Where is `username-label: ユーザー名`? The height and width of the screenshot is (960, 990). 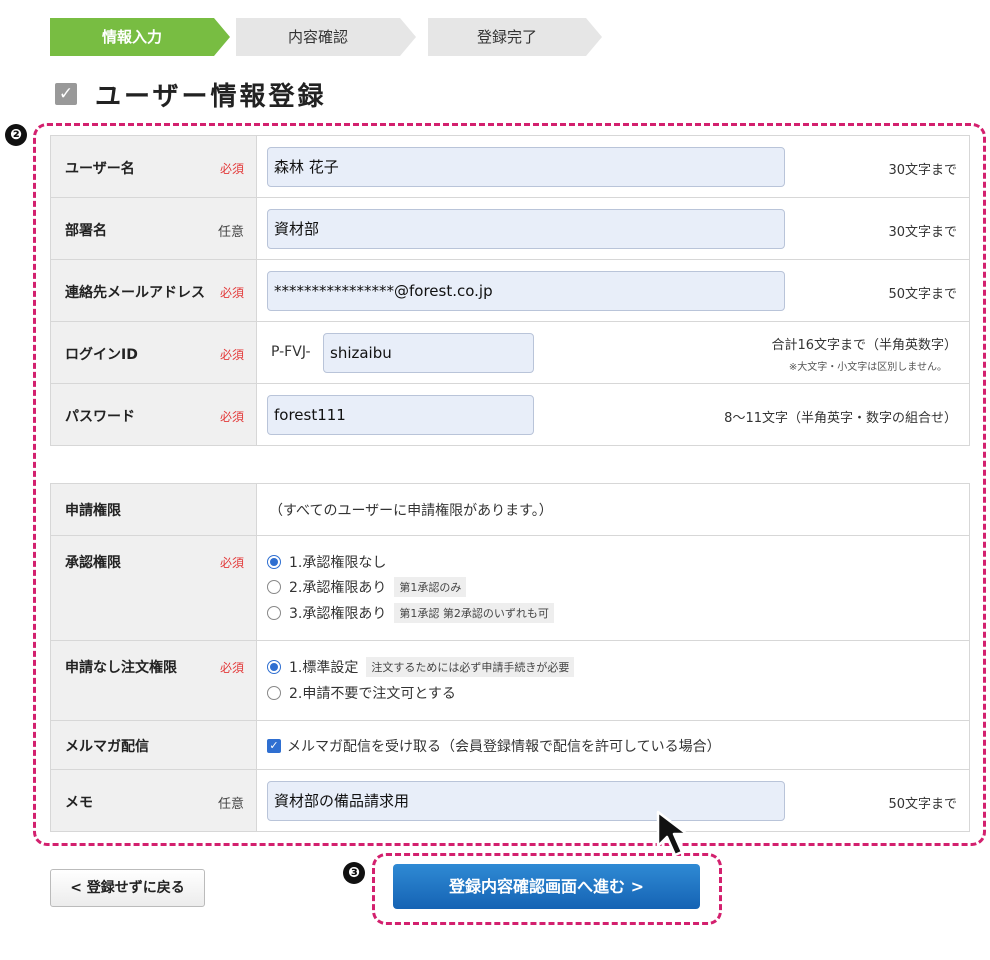 username-label: ユーザー名 is located at coordinates (100, 169).